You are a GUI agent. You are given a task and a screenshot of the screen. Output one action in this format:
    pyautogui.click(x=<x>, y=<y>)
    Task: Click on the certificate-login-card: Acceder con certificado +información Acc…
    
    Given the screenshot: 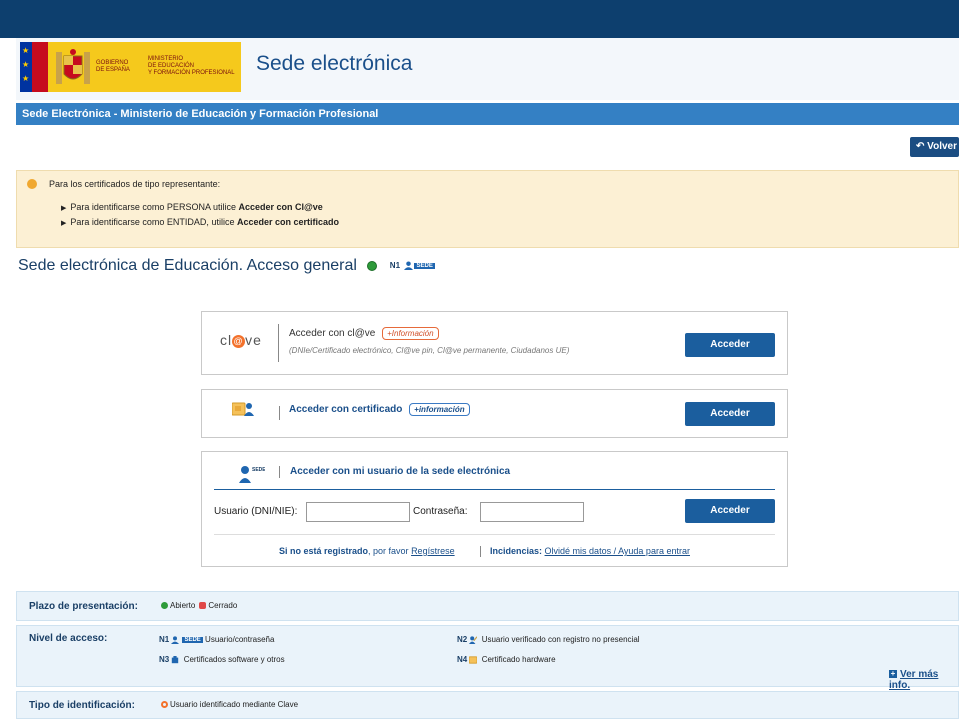 What is the action you would take?
    pyautogui.click(x=494, y=413)
    